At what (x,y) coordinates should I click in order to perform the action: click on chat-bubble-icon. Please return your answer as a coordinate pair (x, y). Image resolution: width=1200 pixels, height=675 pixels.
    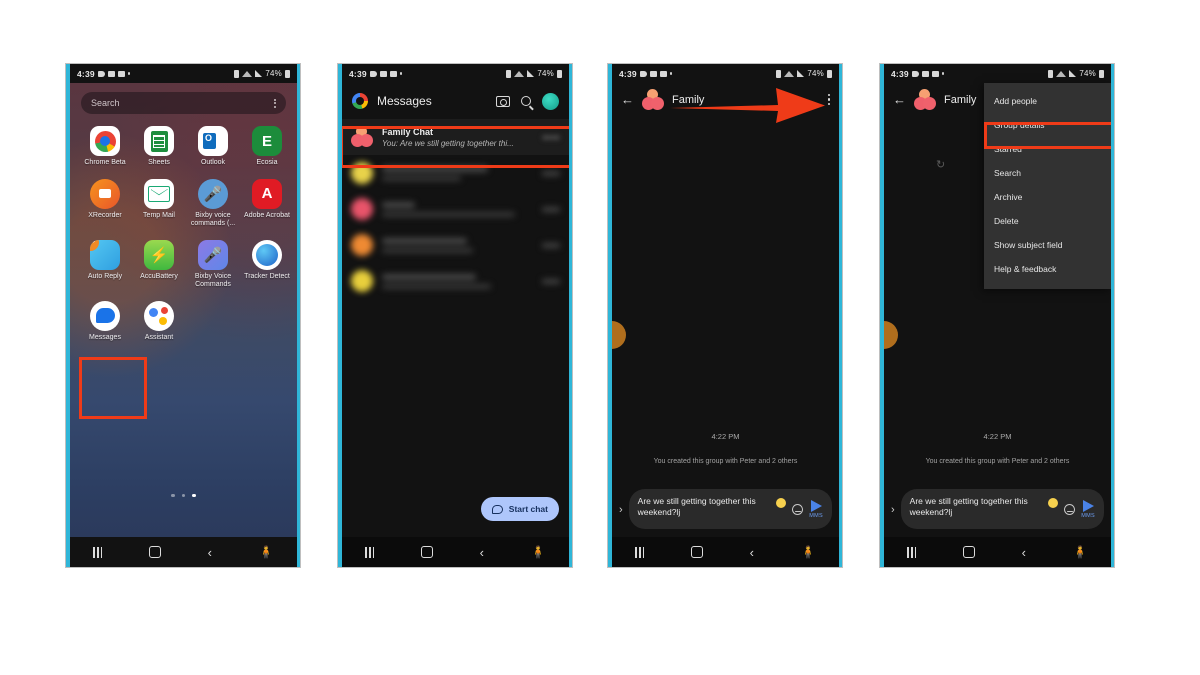
    Looking at the image, I should click on (497, 509).